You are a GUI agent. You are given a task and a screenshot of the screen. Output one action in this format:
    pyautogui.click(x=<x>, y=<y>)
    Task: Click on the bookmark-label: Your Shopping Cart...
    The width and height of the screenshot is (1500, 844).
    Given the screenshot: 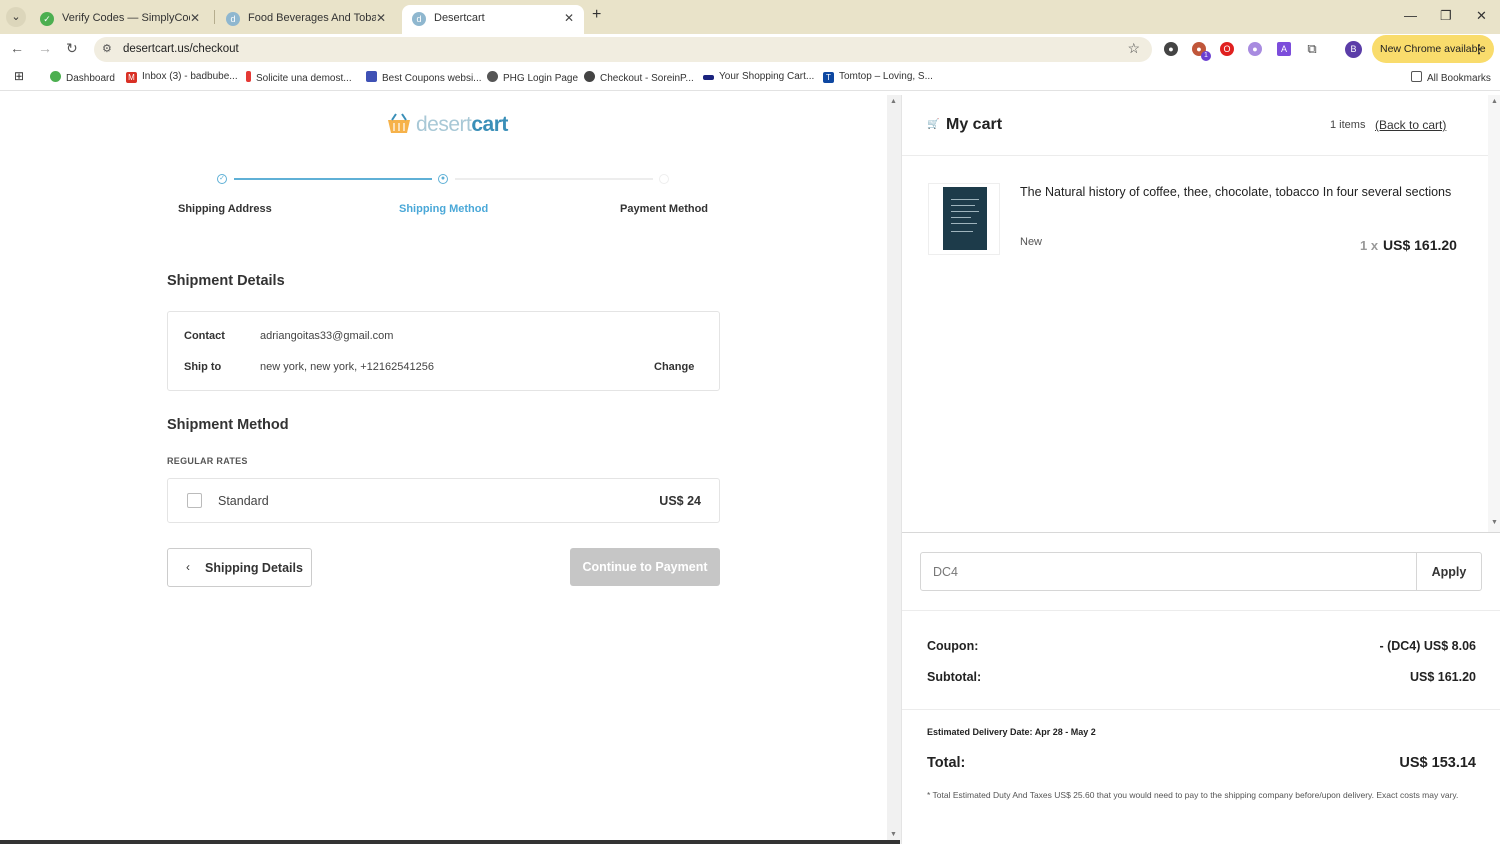 What is the action you would take?
    pyautogui.click(x=767, y=76)
    